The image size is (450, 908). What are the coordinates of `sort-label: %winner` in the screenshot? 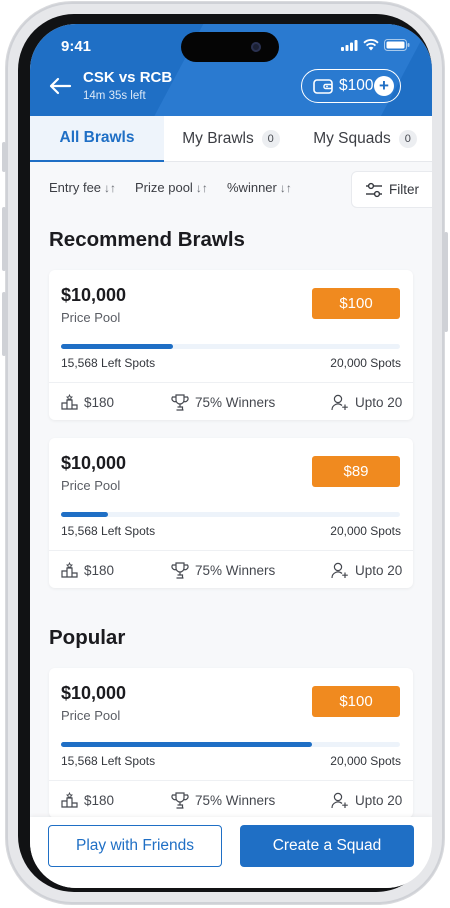 It's located at (252, 187).